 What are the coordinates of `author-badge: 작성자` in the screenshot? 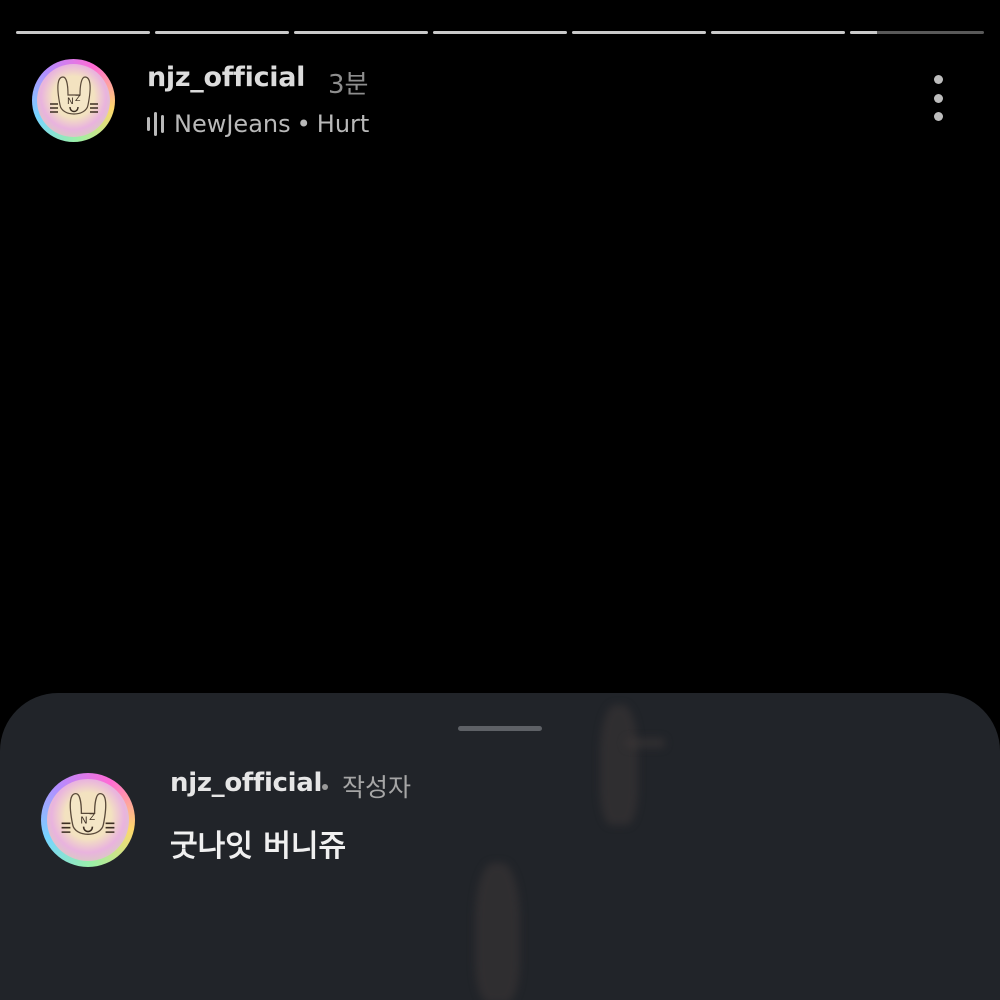 It's located at (377, 787).